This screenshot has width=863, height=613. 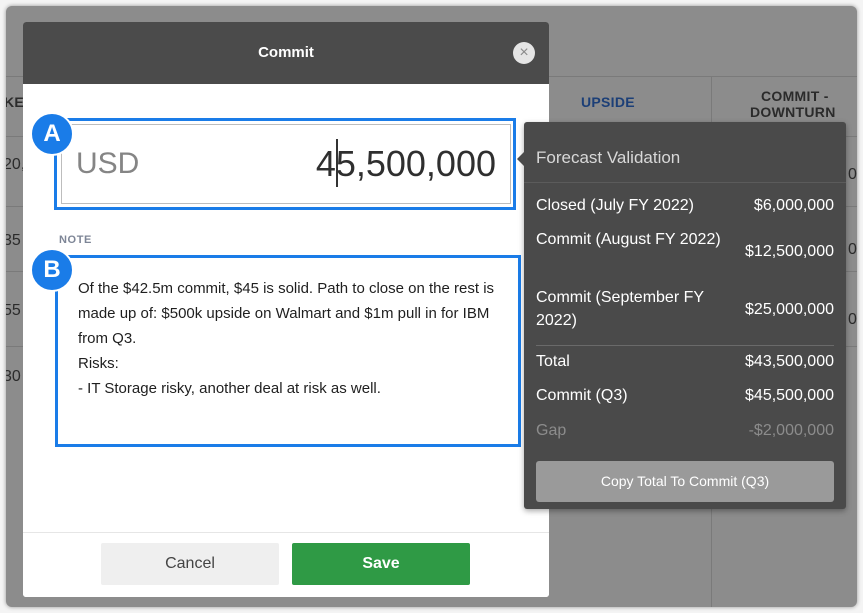 What do you see at coordinates (793, 205) in the screenshot?
I see `forecast-row-value: $6,000,000` at bounding box center [793, 205].